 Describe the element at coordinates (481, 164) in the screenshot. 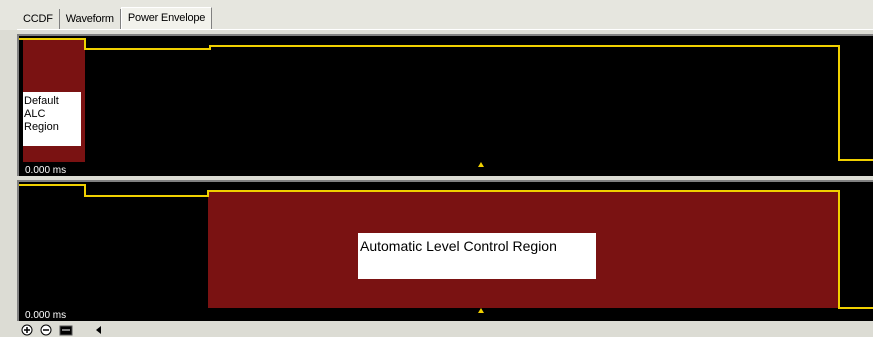

I see `time-marker-top` at that location.